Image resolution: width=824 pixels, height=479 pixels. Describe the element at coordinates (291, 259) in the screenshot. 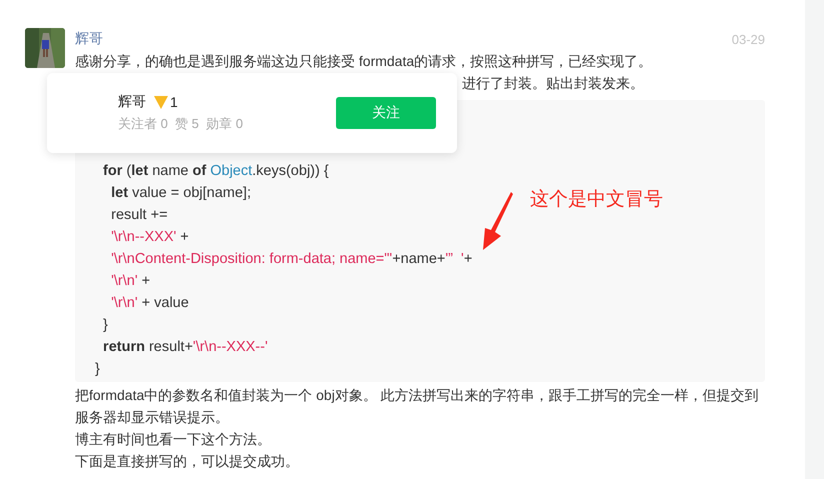

I see `code-line: '\r\nContent-Disposition: form-data; name="'+name+'” '+` at that location.